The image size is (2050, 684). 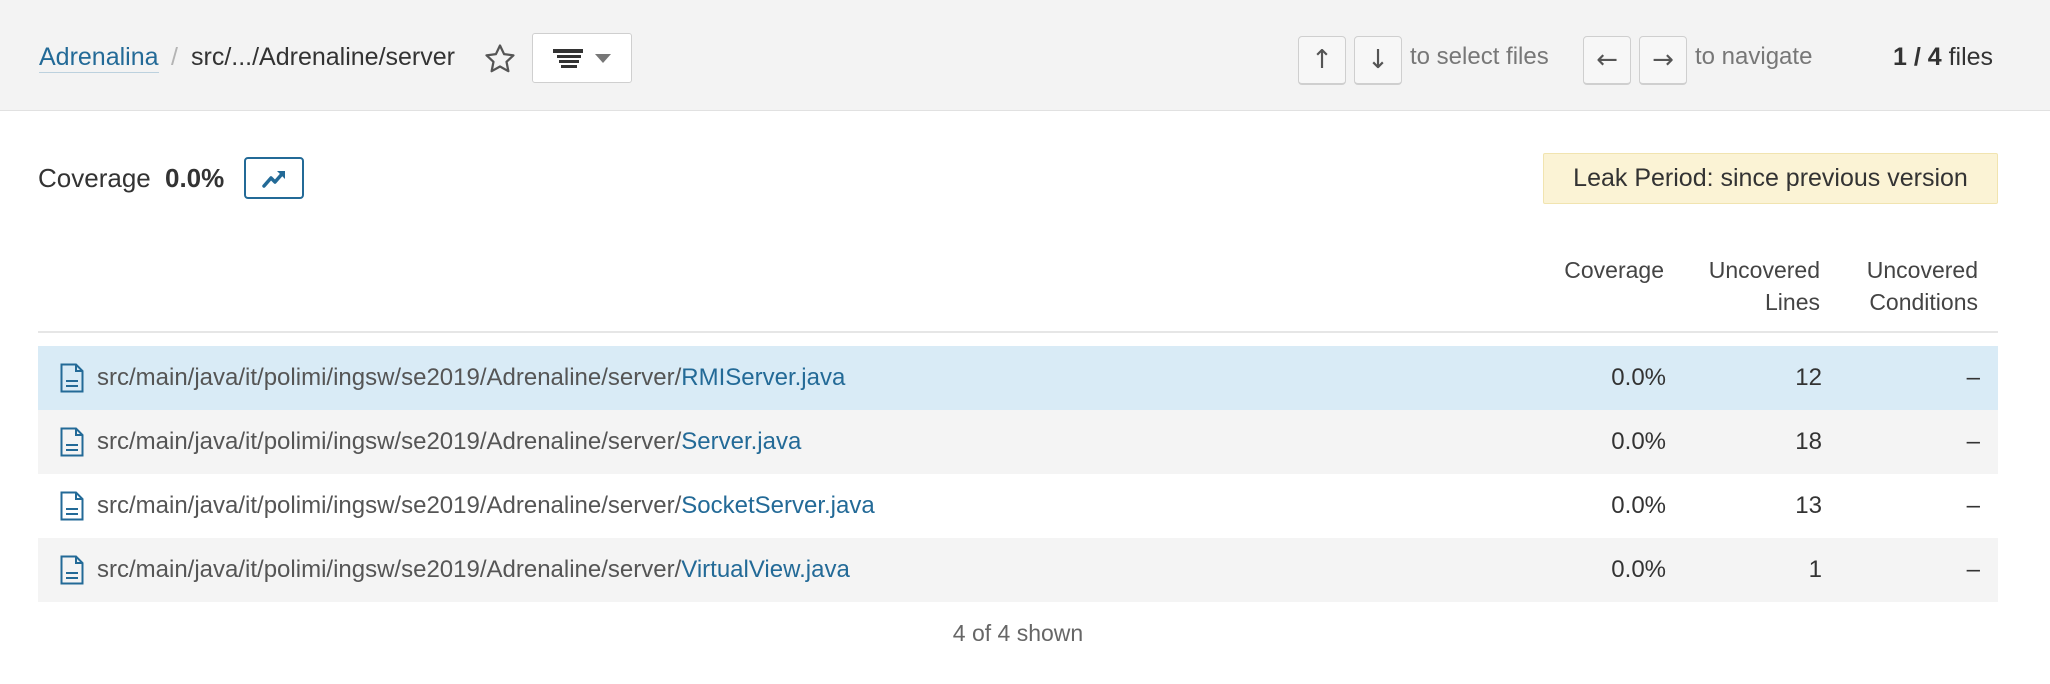 I want to click on files-position-counter: 1 / 4 files, so click(x=1943, y=57).